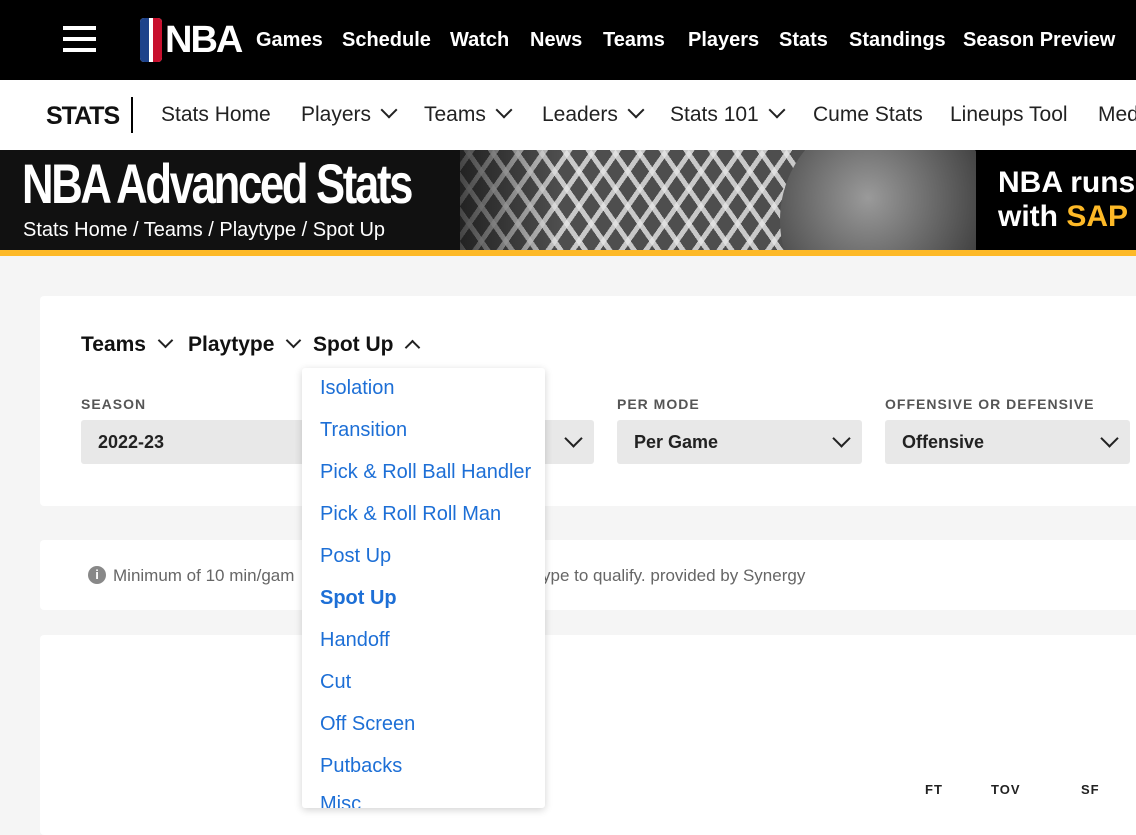 The image size is (1136, 835). I want to click on nav-standings: Standings, so click(897, 40).